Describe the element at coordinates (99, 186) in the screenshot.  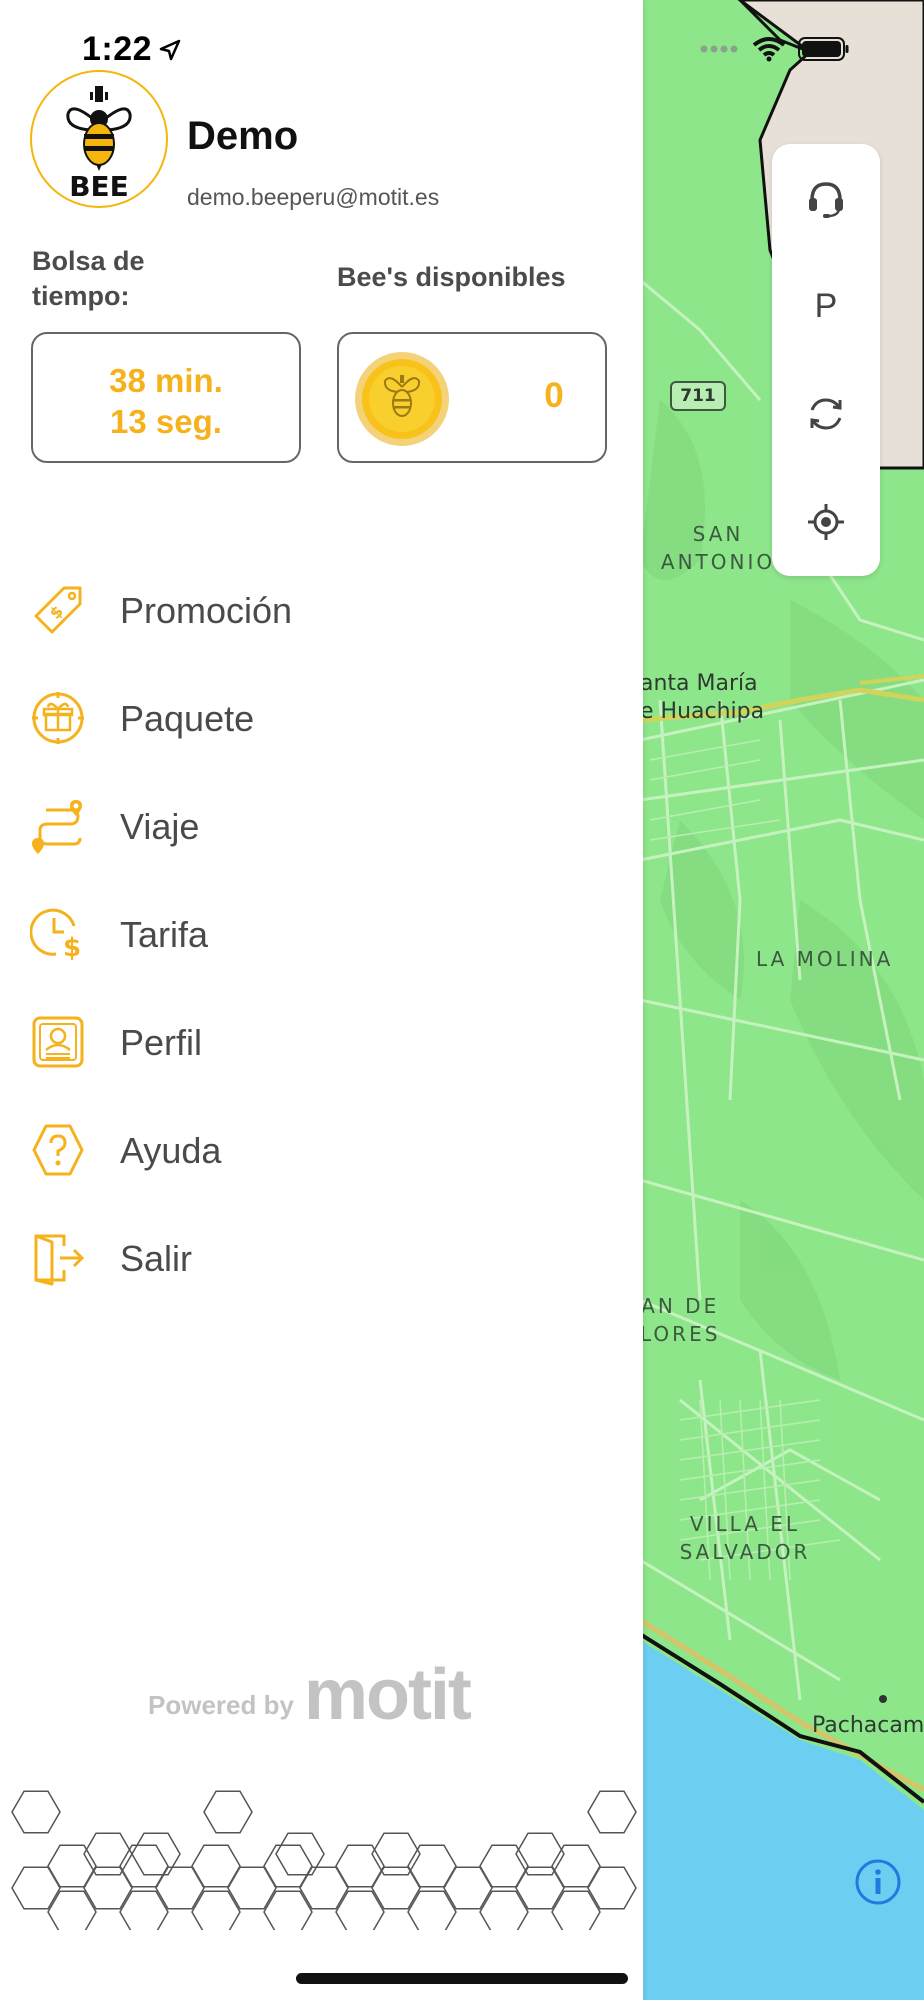
I see `logo-text: BEE` at that location.